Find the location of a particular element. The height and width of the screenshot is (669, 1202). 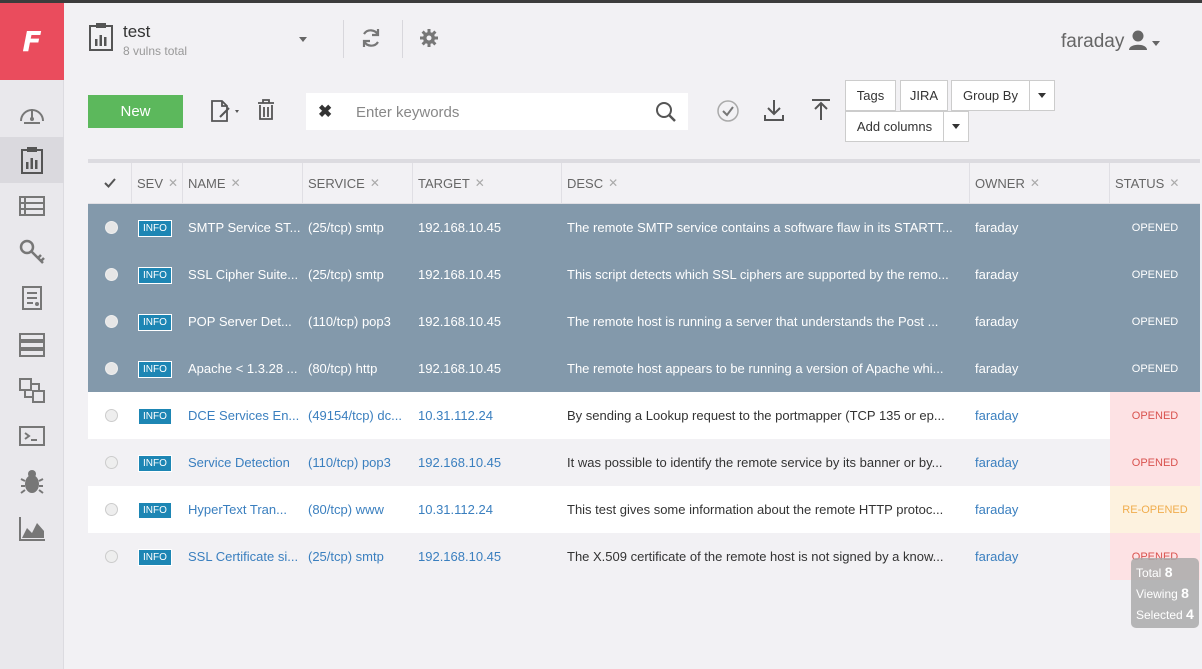

vuln-name-link: Service Detection is located at coordinates (244, 462).